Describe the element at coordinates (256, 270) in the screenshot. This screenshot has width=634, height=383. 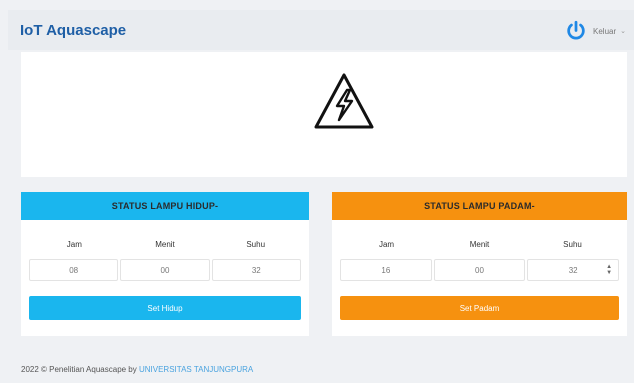
I see `on-temperature-input: 32` at that location.